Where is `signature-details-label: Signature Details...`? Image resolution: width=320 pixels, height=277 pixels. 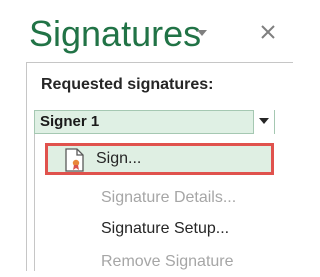
signature-details-label: Signature Details... is located at coordinates (169, 197).